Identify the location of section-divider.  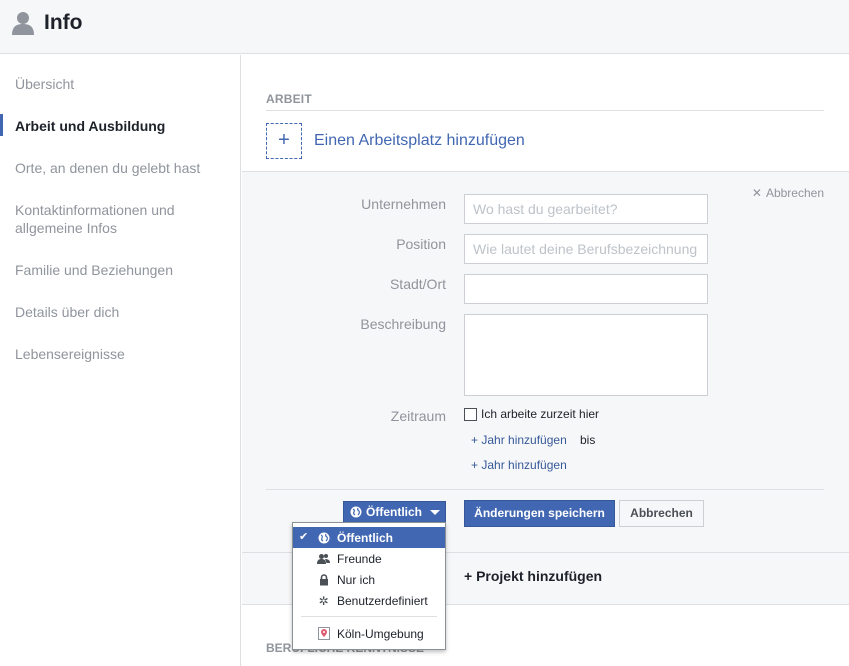
(545, 110).